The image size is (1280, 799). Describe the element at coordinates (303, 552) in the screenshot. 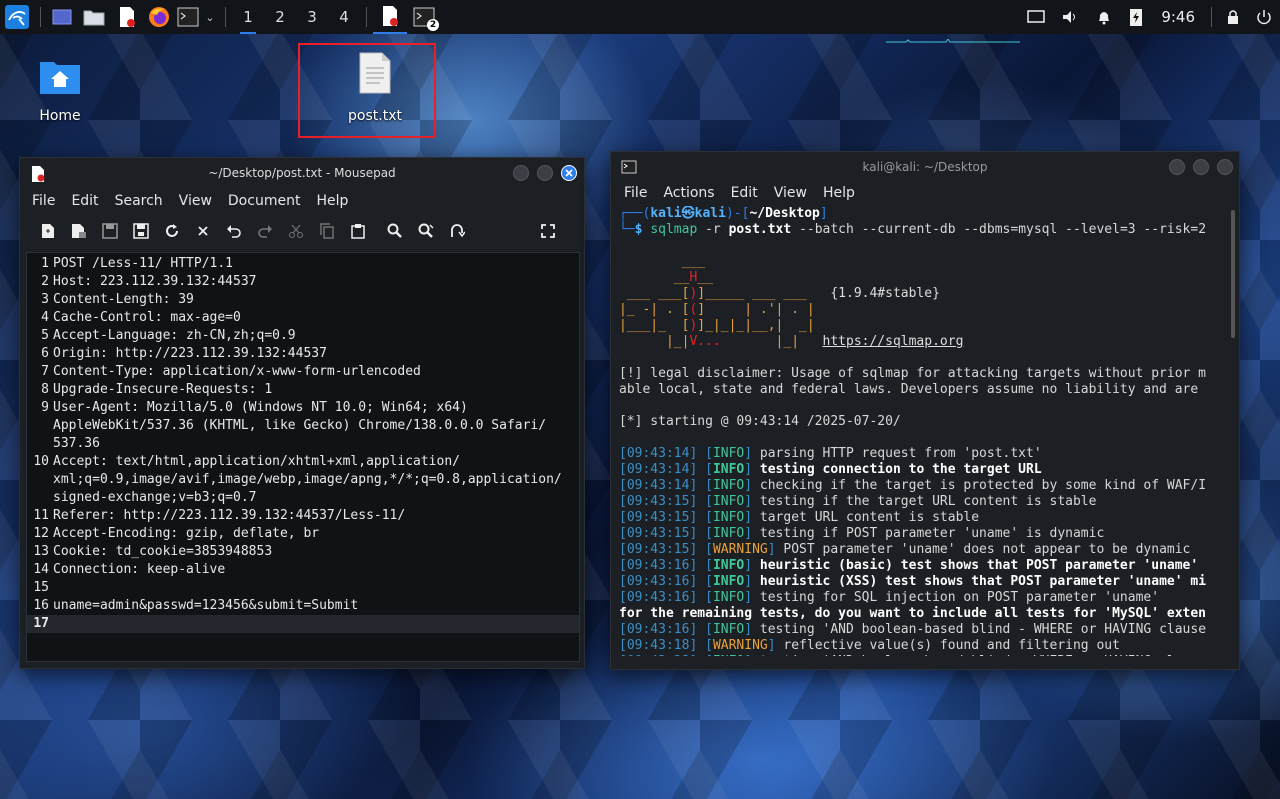

I see `editor-line: 13 Cookie: td_cookie=3853948853` at that location.